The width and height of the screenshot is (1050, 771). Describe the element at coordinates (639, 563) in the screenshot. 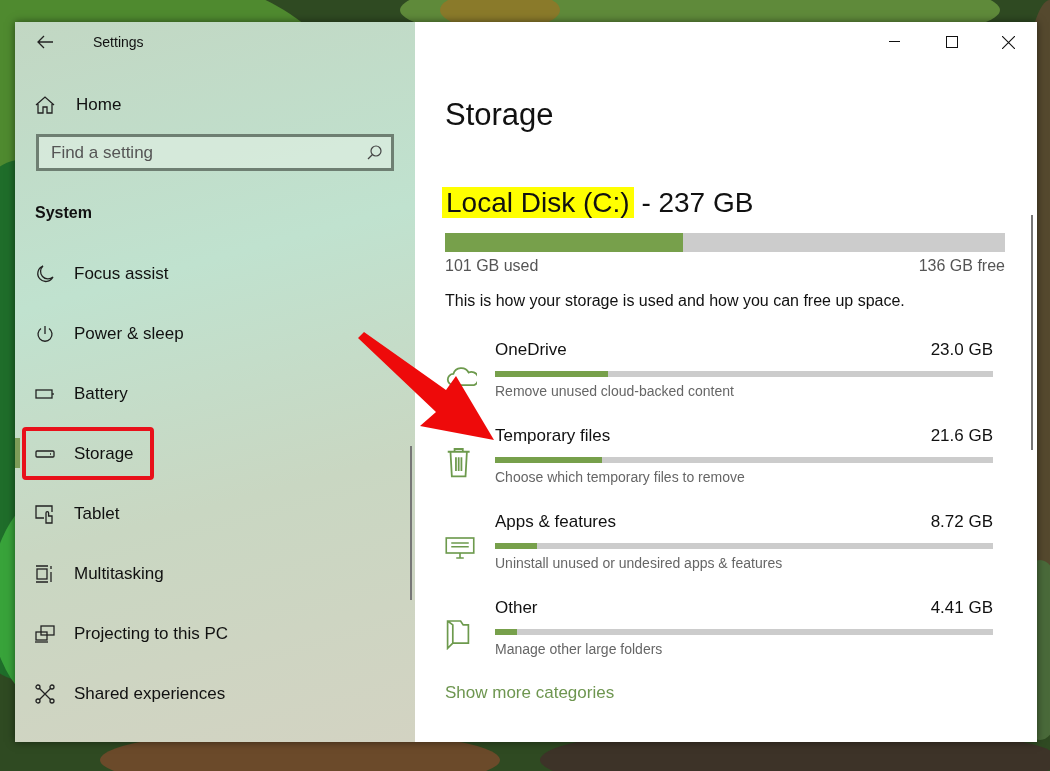

I see `category-description: Uninstall unused or undesired apps & features` at that location.